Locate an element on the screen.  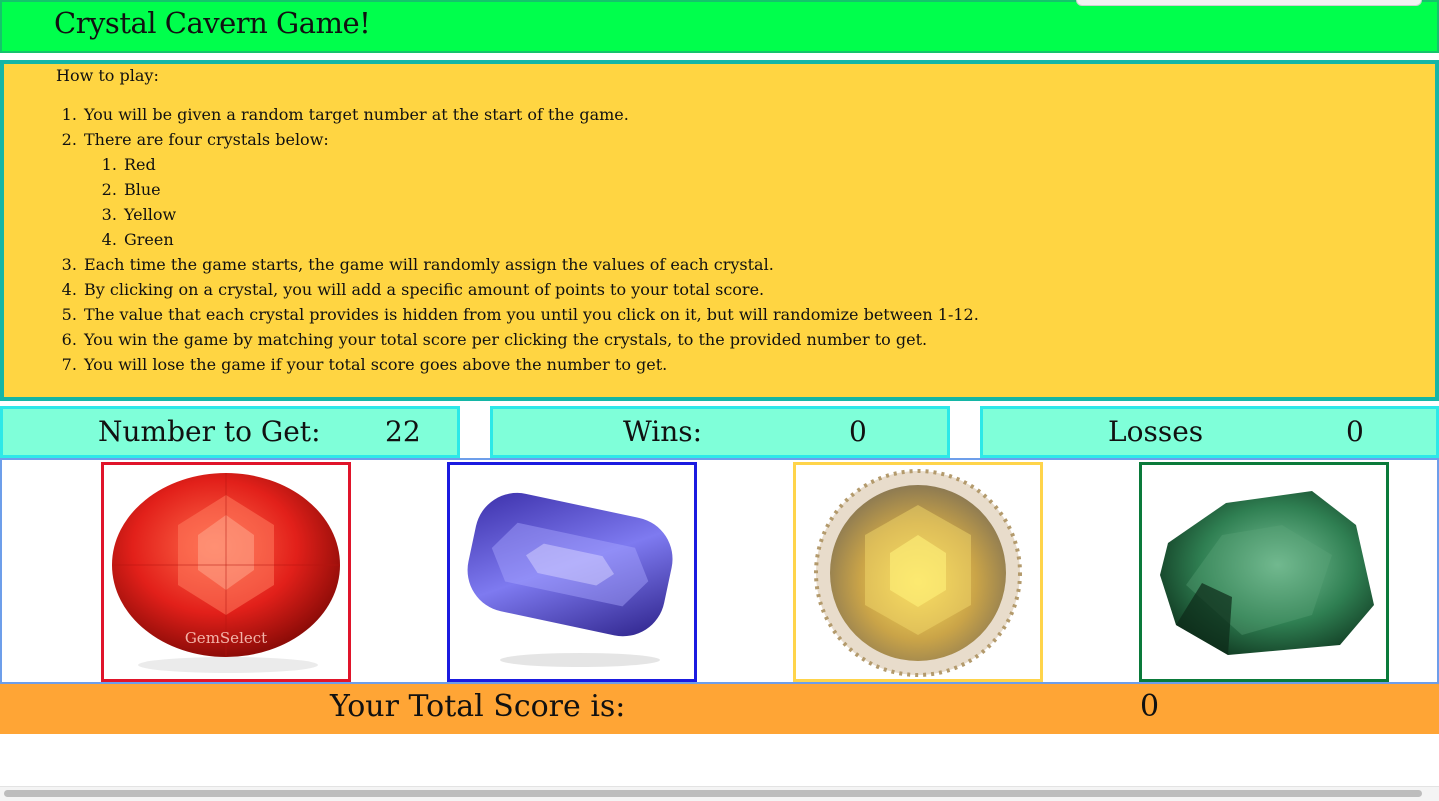
total-score-bar: Your Total Score is: 0 is located at coordinates (719, 709).